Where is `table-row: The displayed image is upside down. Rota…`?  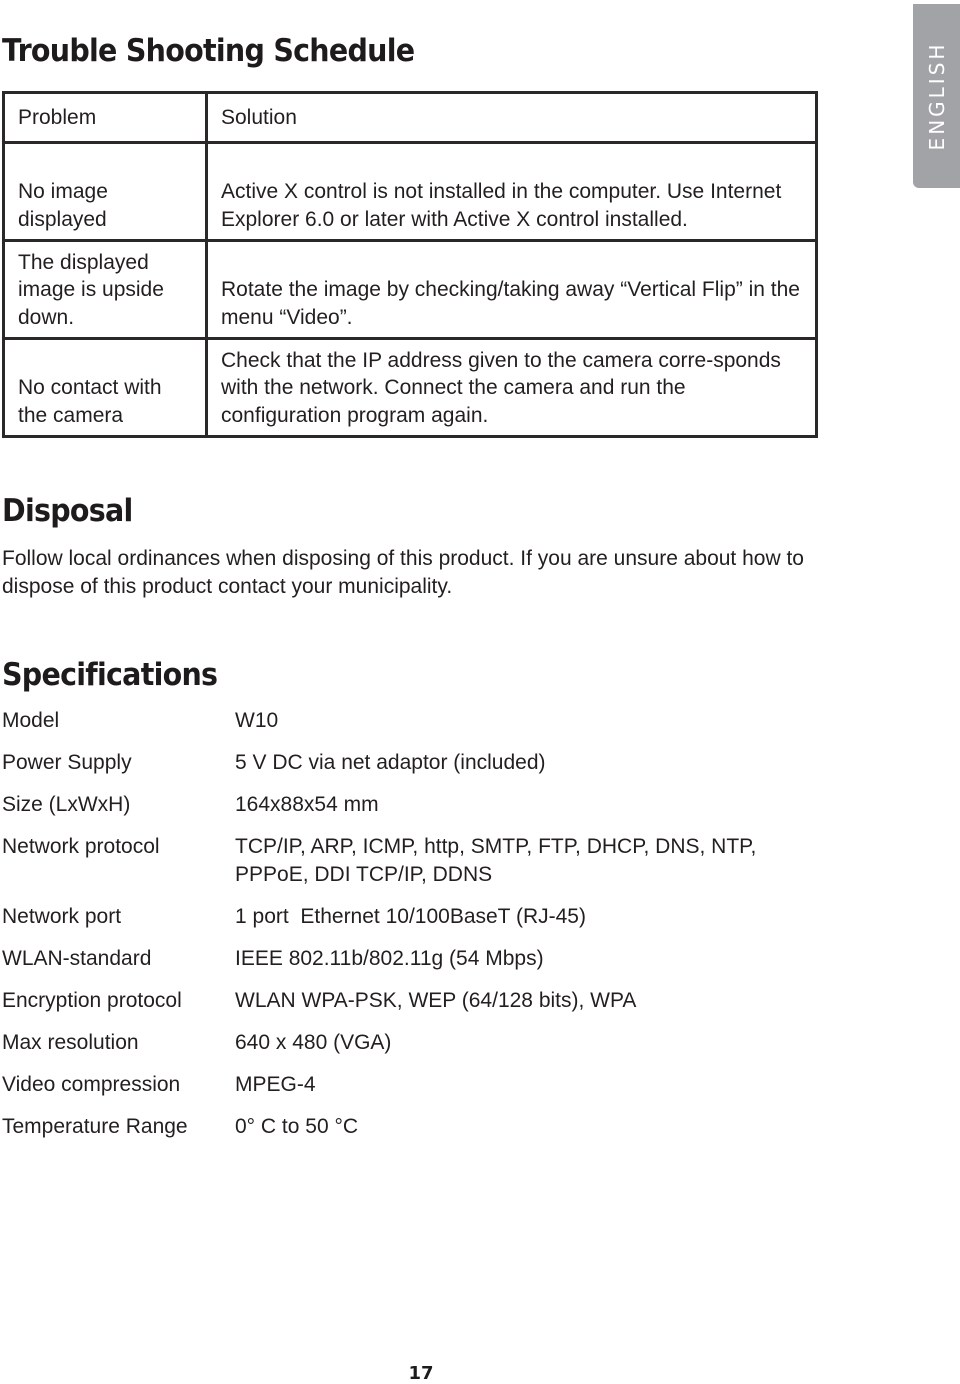
table-row: The displayed image is upside down. Rota… is located at coordinates (410, 289).